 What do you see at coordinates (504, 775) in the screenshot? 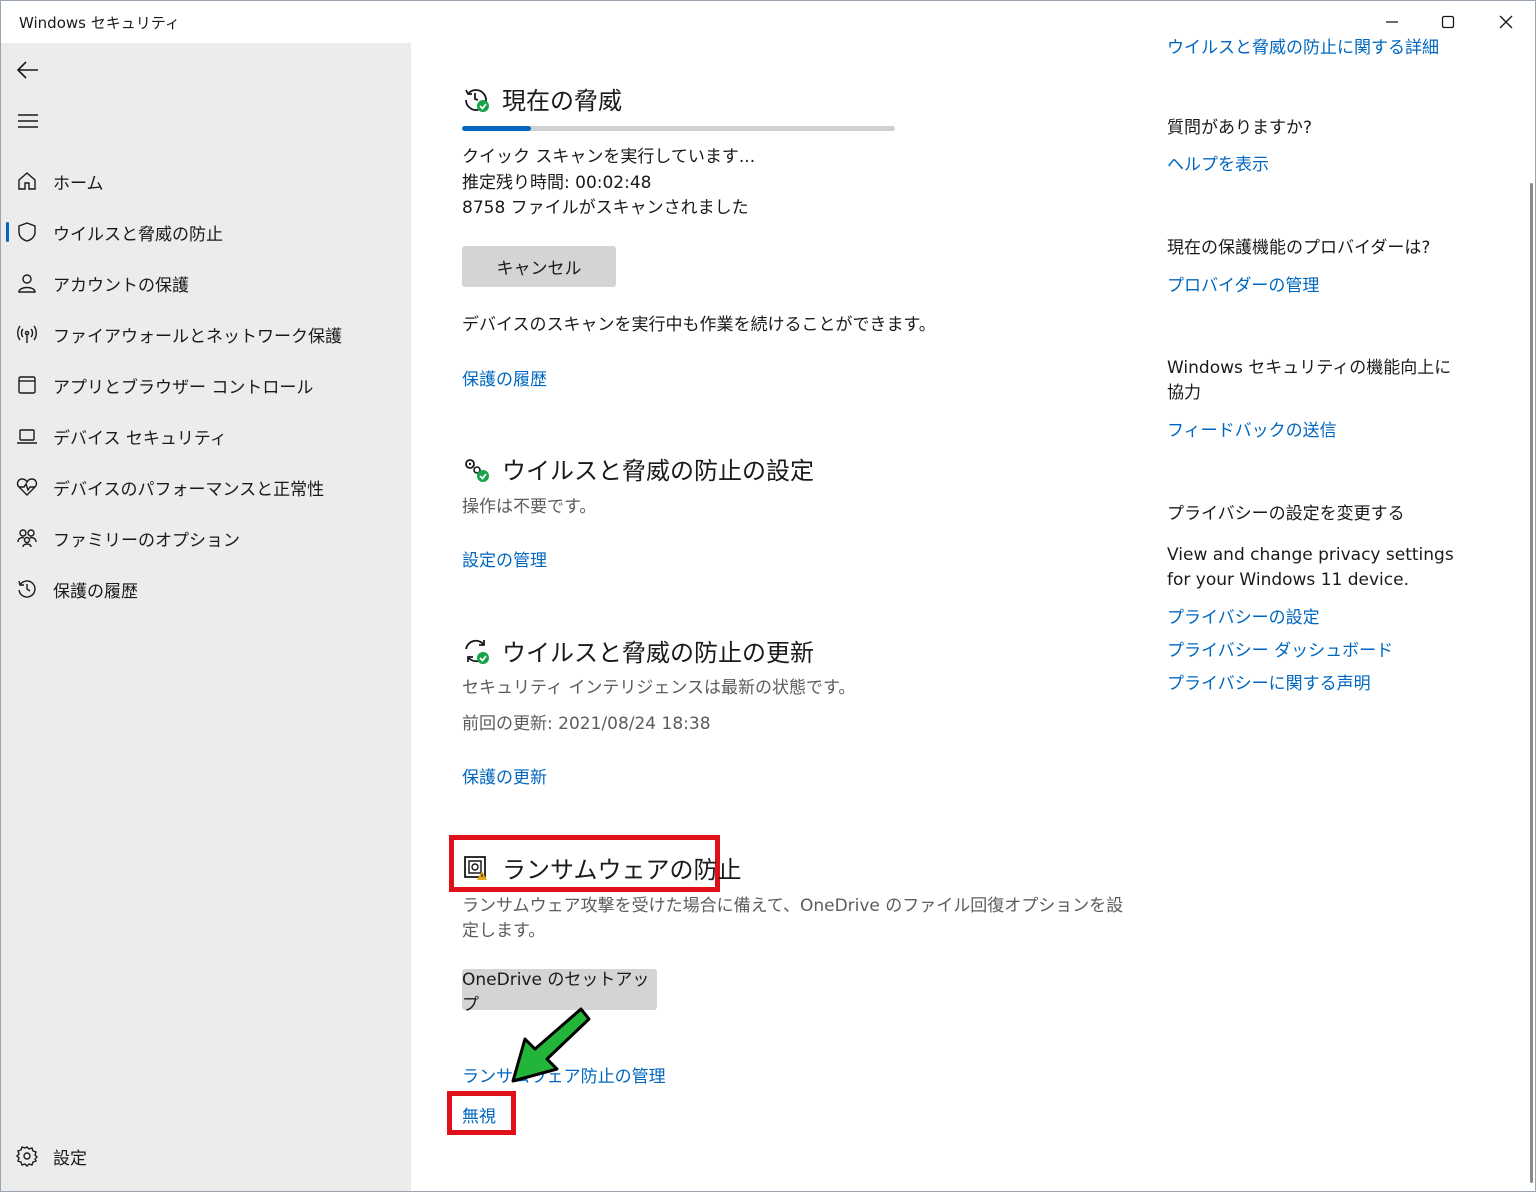
I see `protection-updates-link: 保護の更新` at bounding box center [504, 775].